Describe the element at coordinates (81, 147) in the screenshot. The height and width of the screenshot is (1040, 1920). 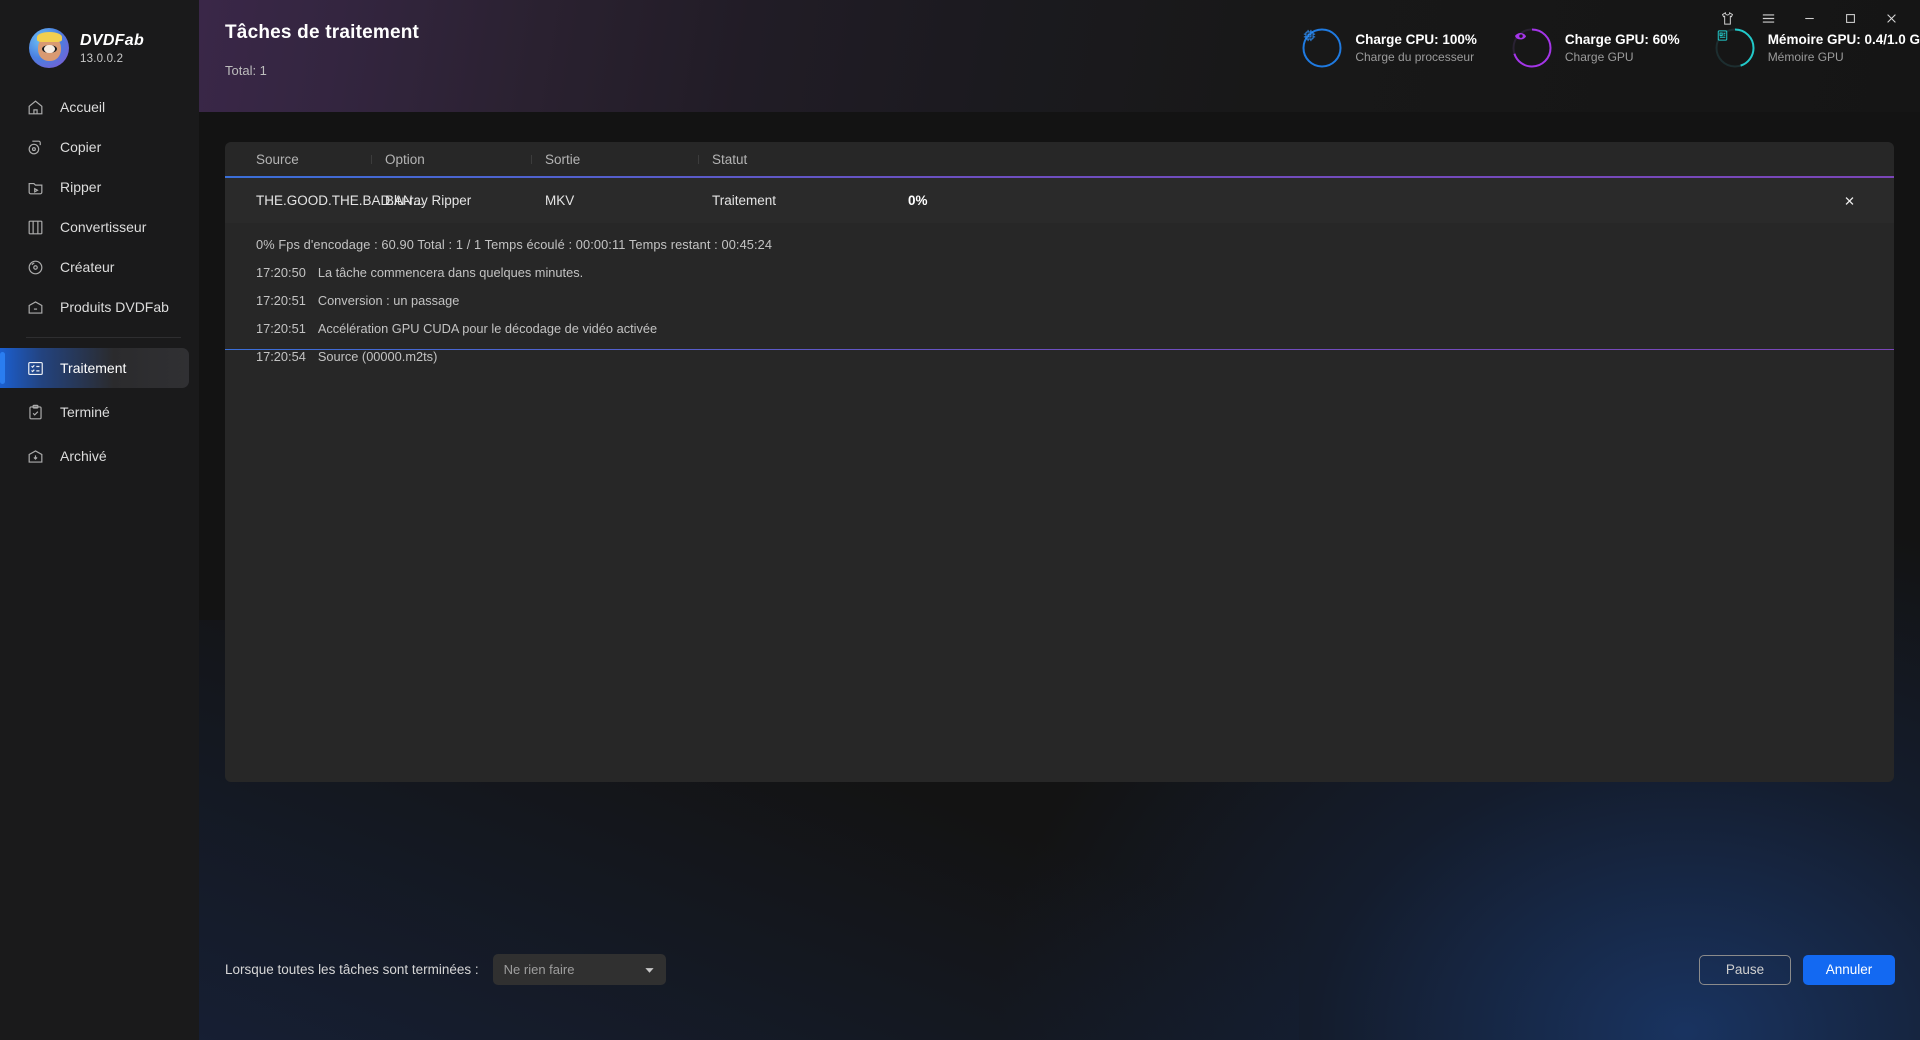
I see `sidebar-item-label: Copier` at that location.